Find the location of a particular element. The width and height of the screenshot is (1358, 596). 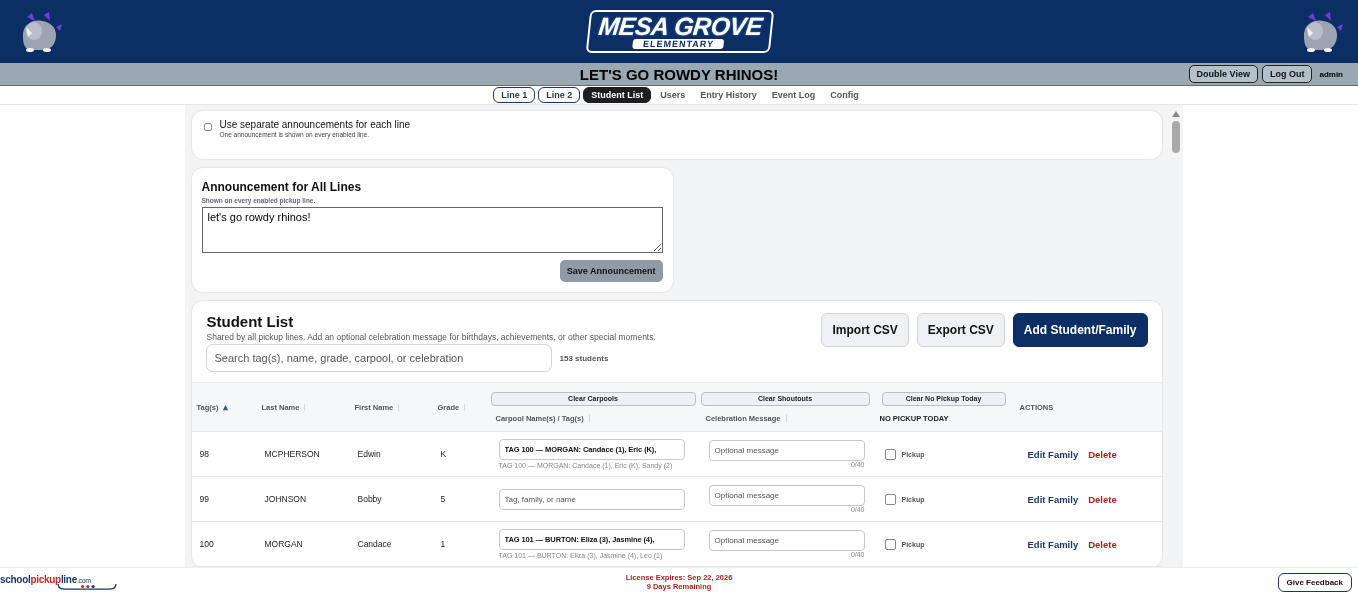

logo-text: pickup is located at coordinates (45, 579).